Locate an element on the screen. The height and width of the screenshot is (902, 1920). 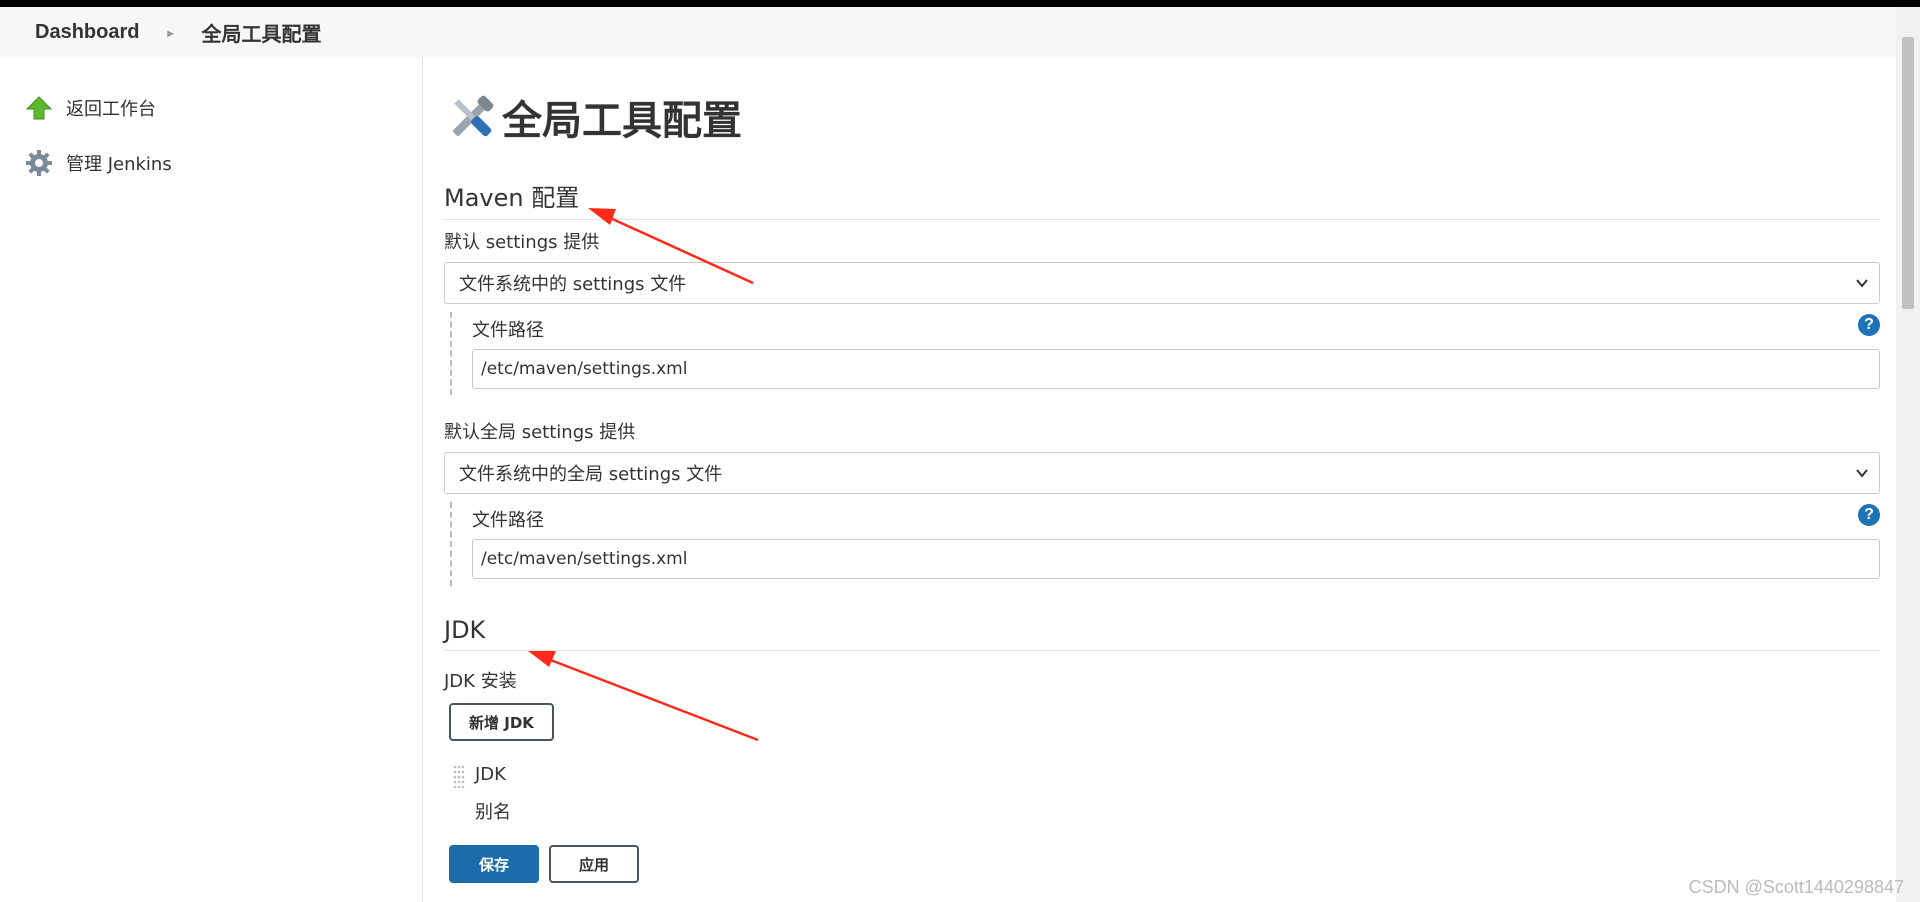
sidebar-item-label: 管理 Jenkins is located at coordinates (119, 164).